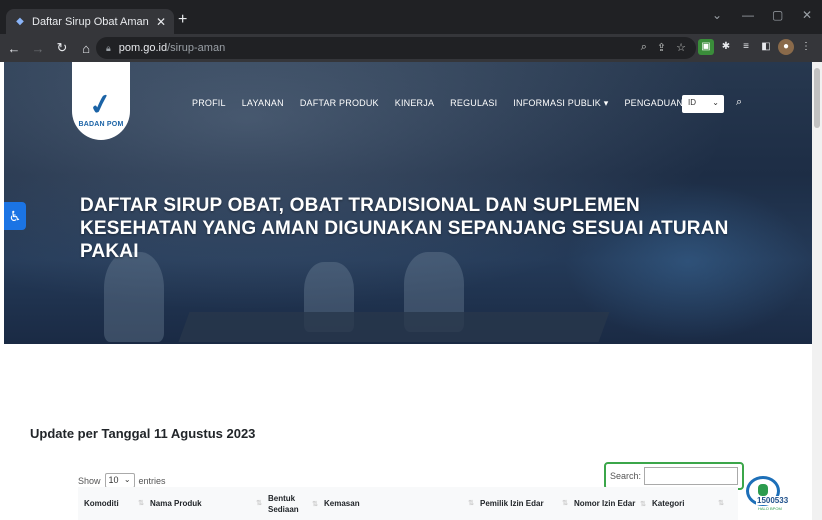  What do you see at coordinates (89, 480) in the screenshot?
I see `show-label: Show` at bounding box center [89, 480].